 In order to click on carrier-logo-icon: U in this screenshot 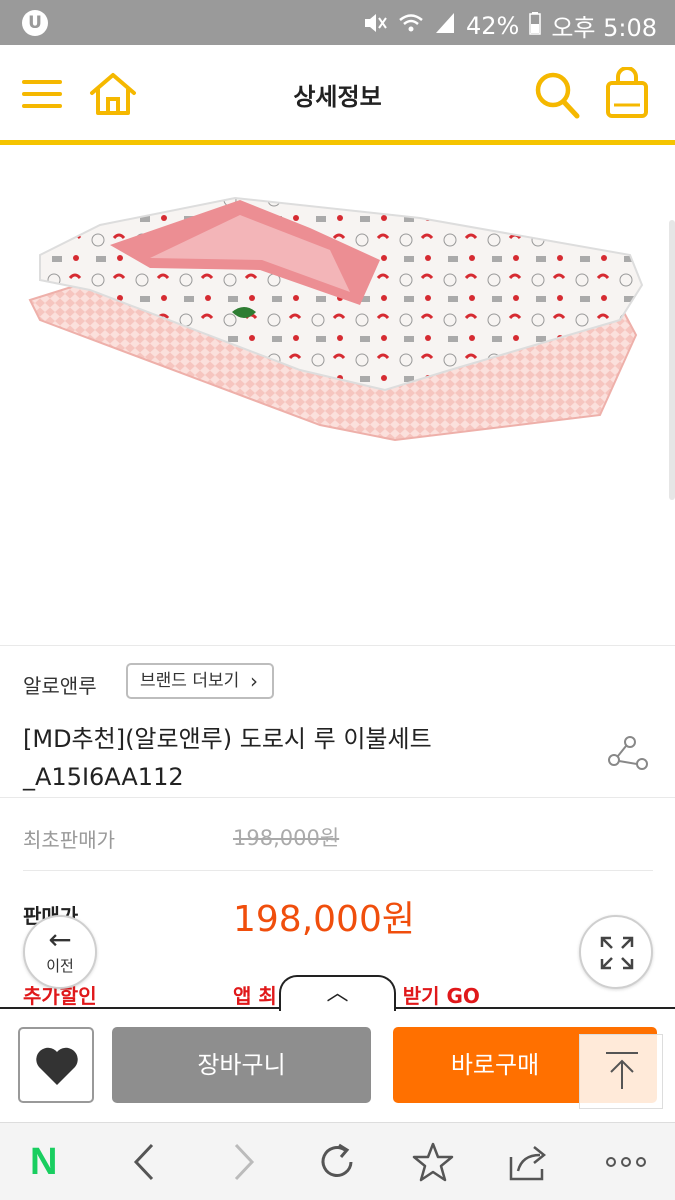, I will do `click(35, 23)`.